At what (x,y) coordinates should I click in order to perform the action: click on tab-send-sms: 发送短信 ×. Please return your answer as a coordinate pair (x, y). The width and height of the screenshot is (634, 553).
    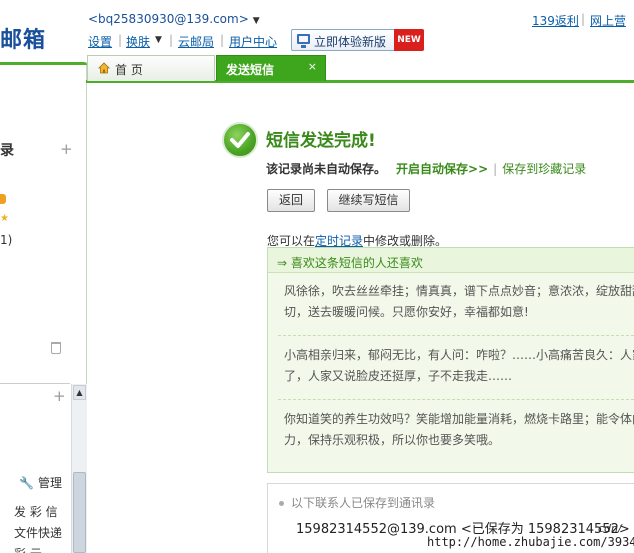
    Looking at the image, I should click on (271, 68).